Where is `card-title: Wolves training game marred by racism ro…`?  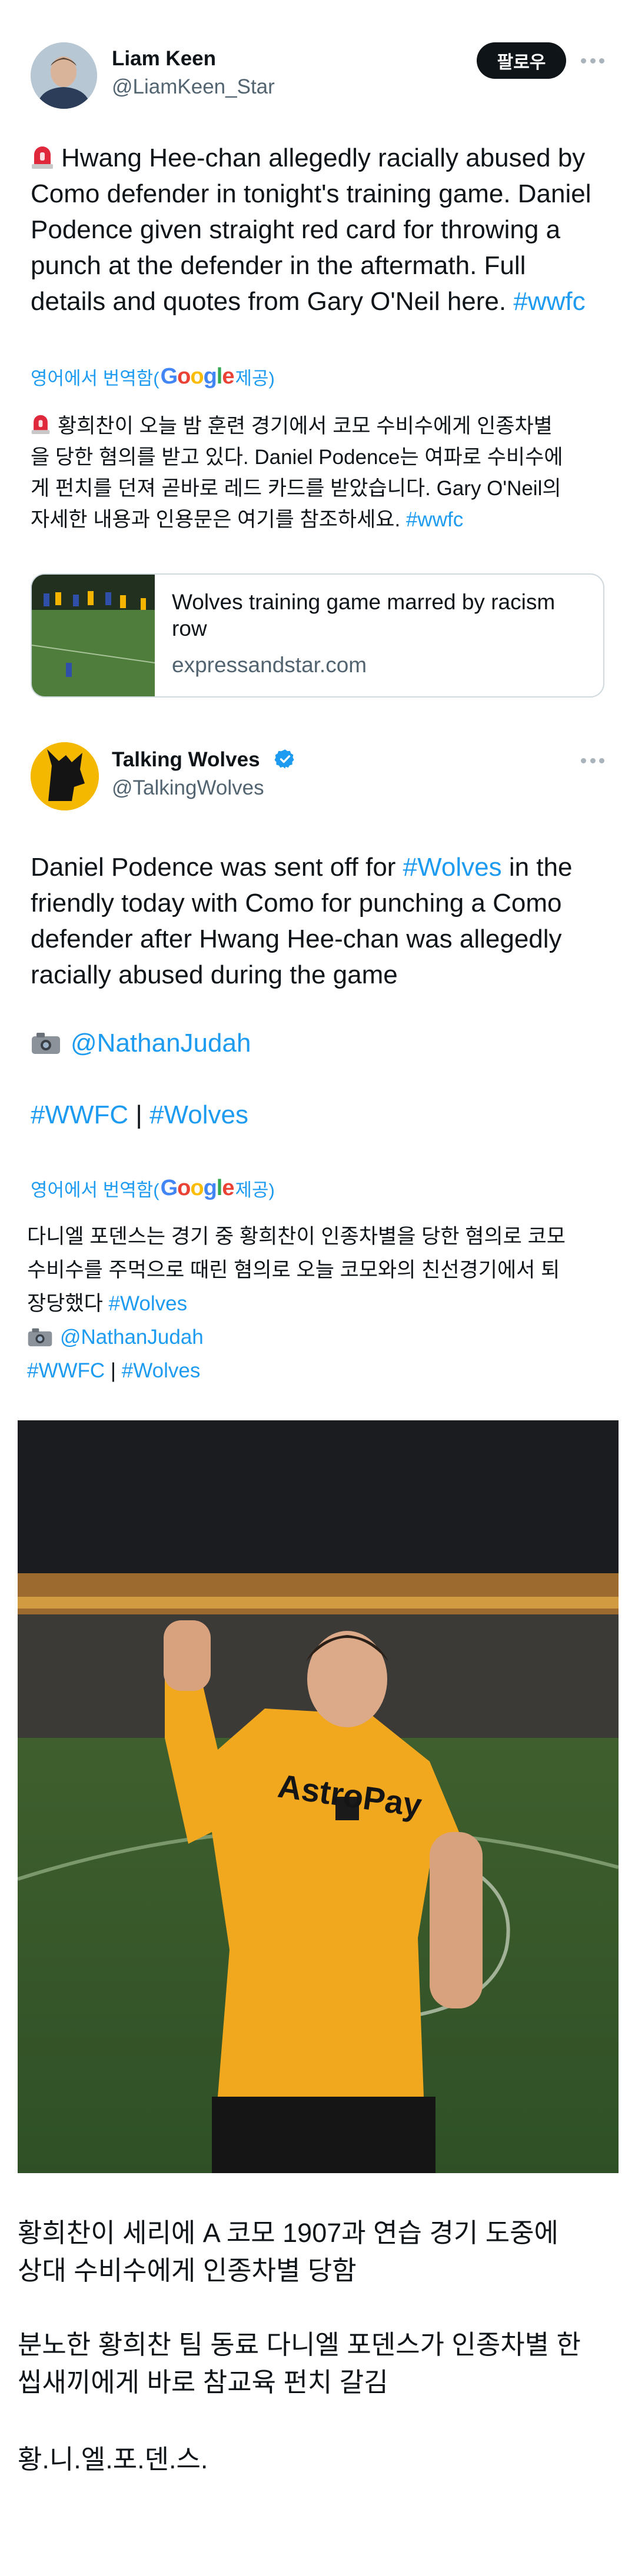 card-title: Wolves training game marred by racism ro… is located at coordinates (364, 615).